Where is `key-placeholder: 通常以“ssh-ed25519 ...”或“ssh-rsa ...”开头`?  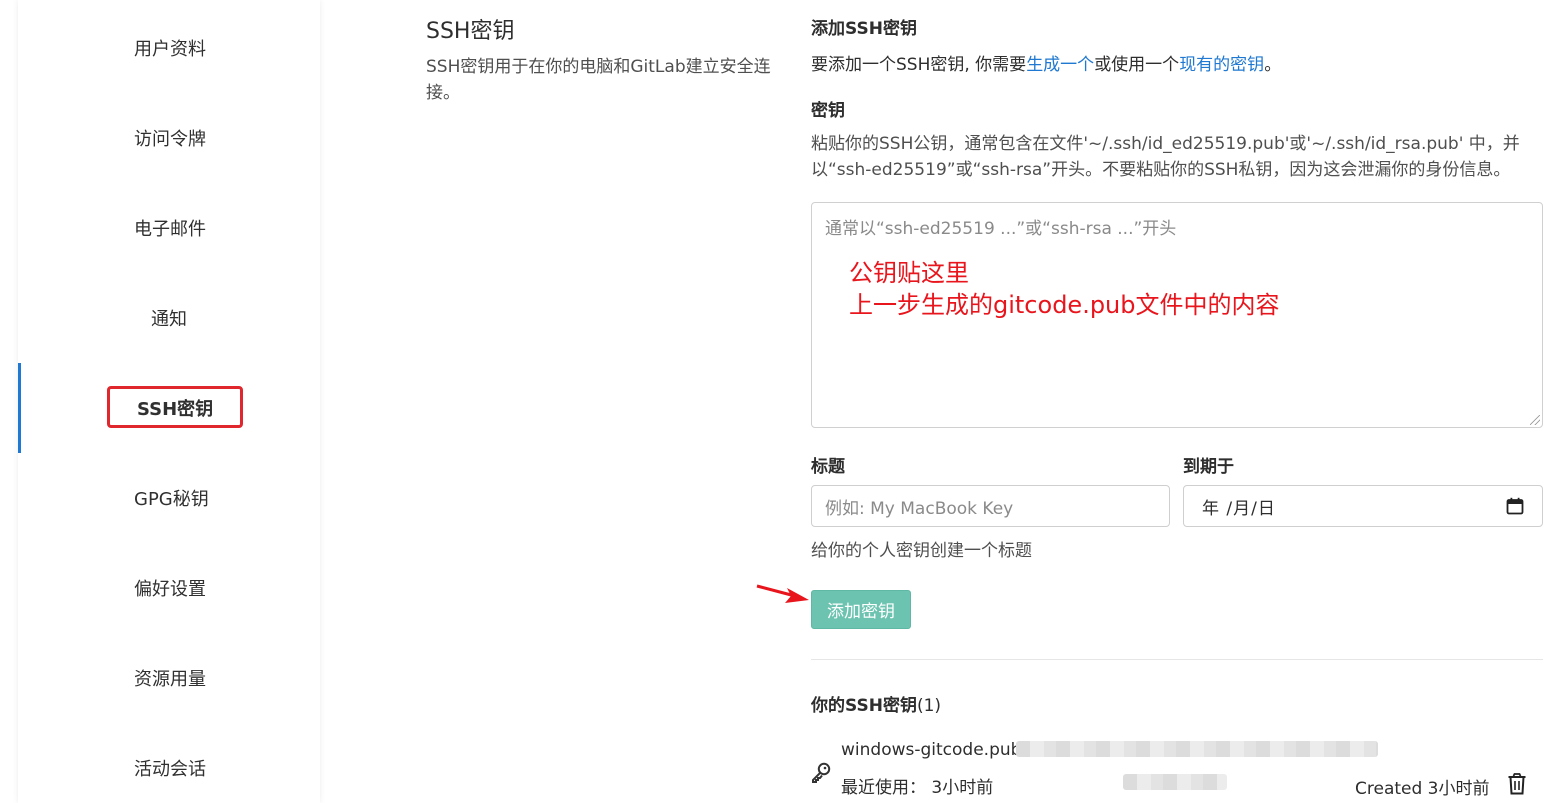
key-placeholder: 通常以“ssh-ed25519 ...”或“ssh-rsa ...”开头 is located at coordinates (1001, 229).